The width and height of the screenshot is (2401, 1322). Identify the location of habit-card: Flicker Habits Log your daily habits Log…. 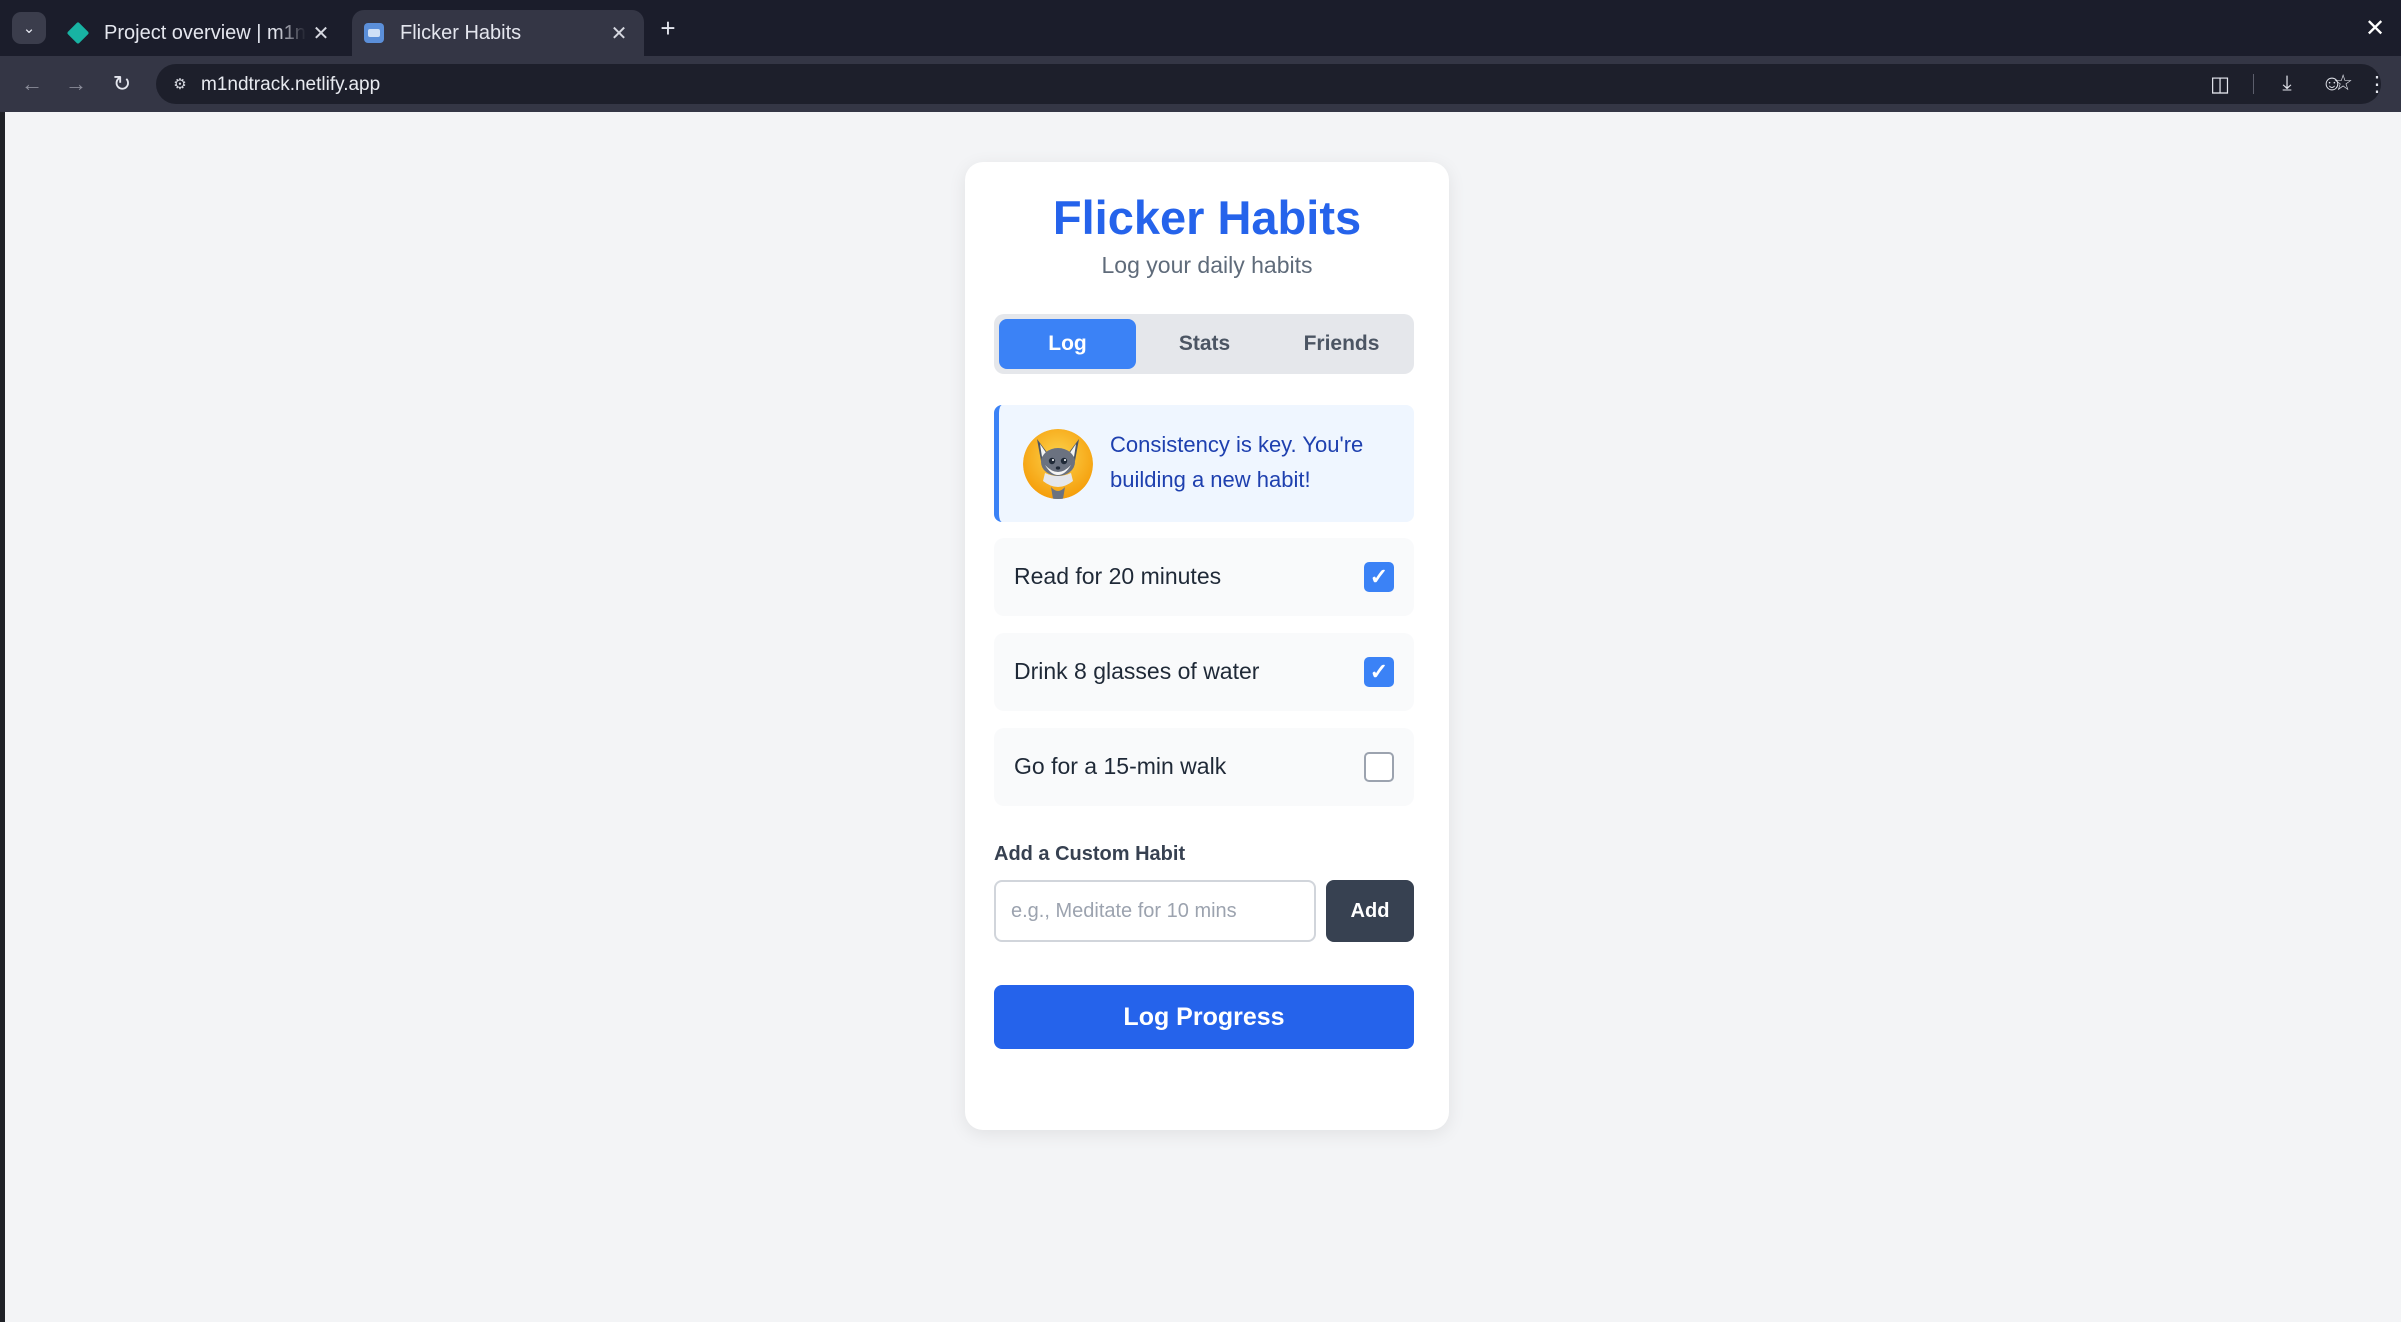
(1207, 646).